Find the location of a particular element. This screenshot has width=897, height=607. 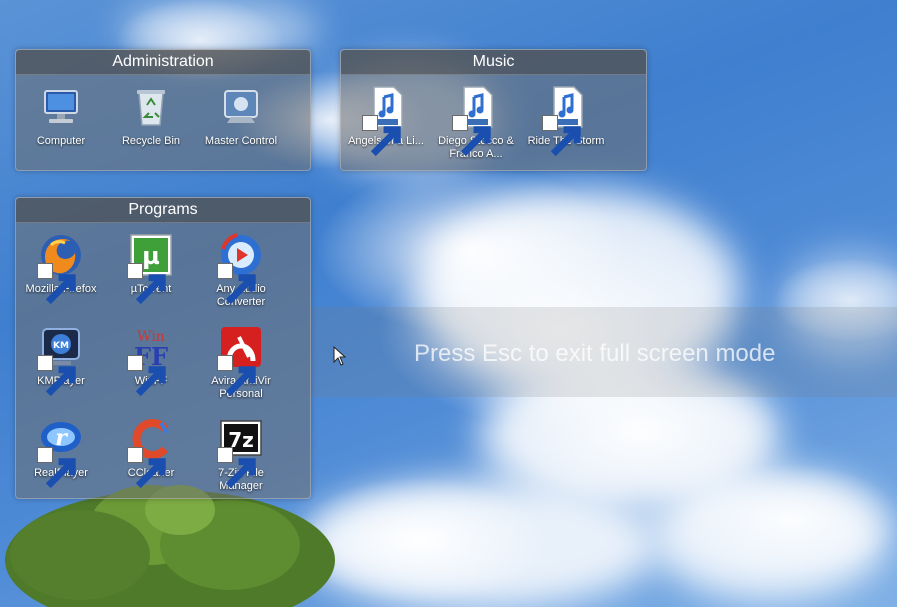

firefox-icon is located at coordinates (61, 268).